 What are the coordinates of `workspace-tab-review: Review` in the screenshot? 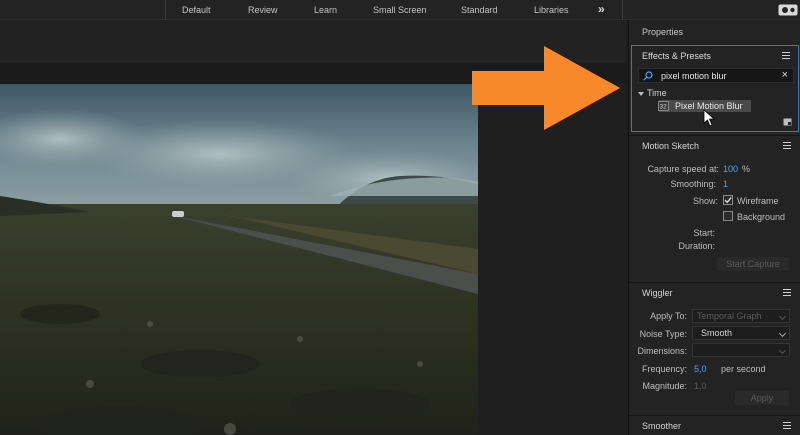 It's located at (263, 10).